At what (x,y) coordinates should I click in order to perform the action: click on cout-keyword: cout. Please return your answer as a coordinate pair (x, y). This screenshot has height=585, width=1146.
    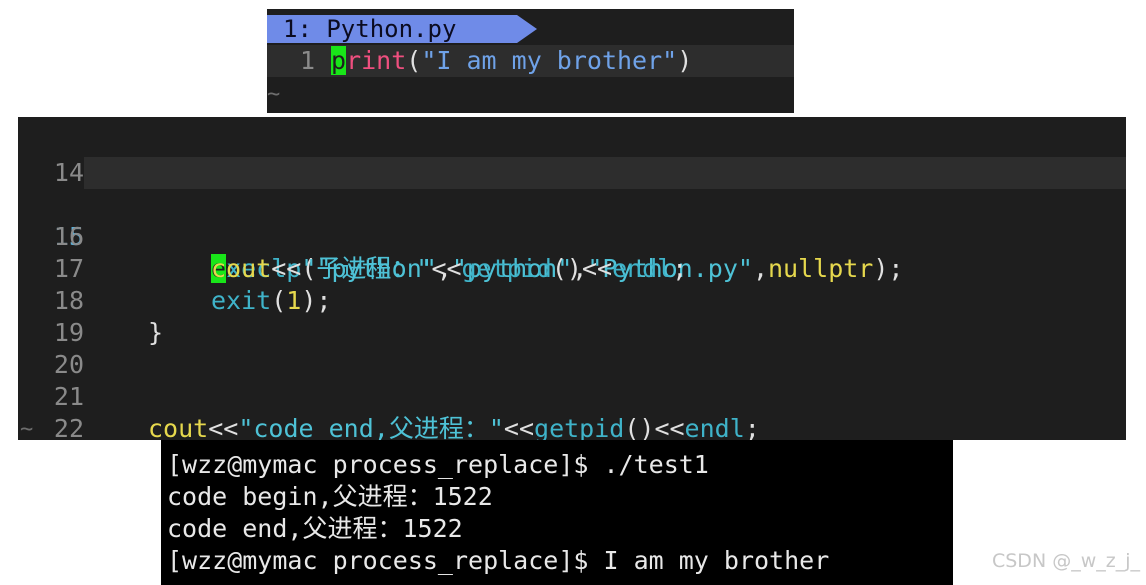
    Looking at the image, I should click on (178, 427).